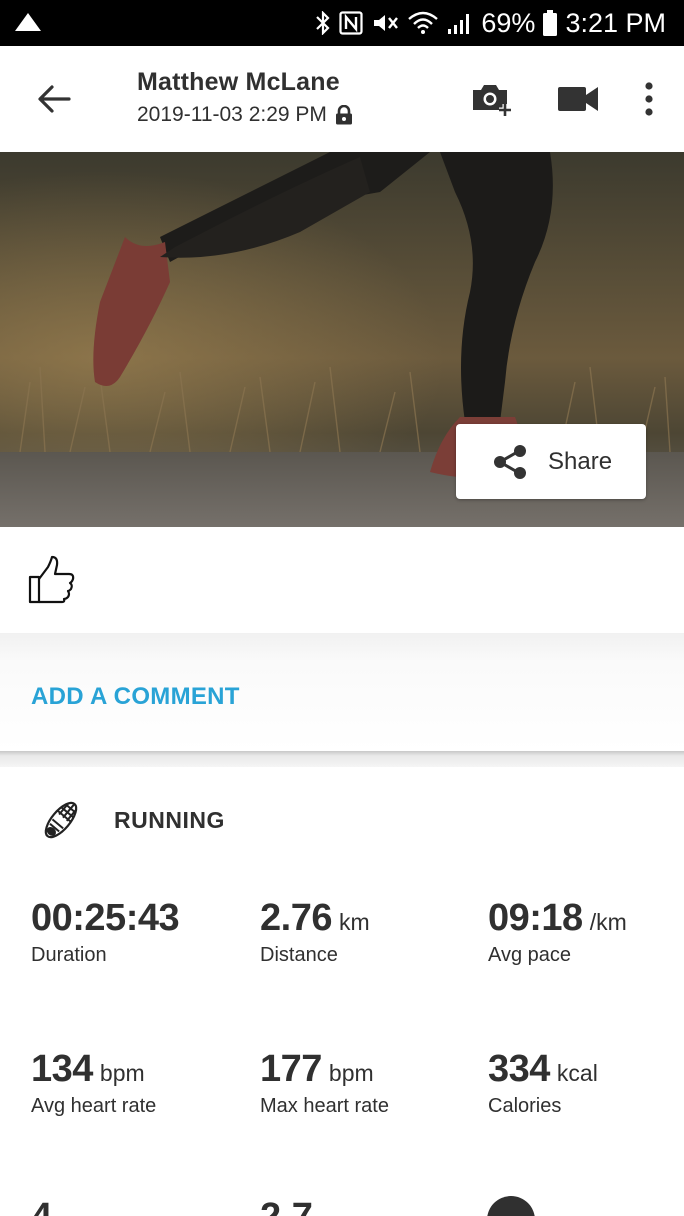  I want to click on video-button, so click(578, 99).